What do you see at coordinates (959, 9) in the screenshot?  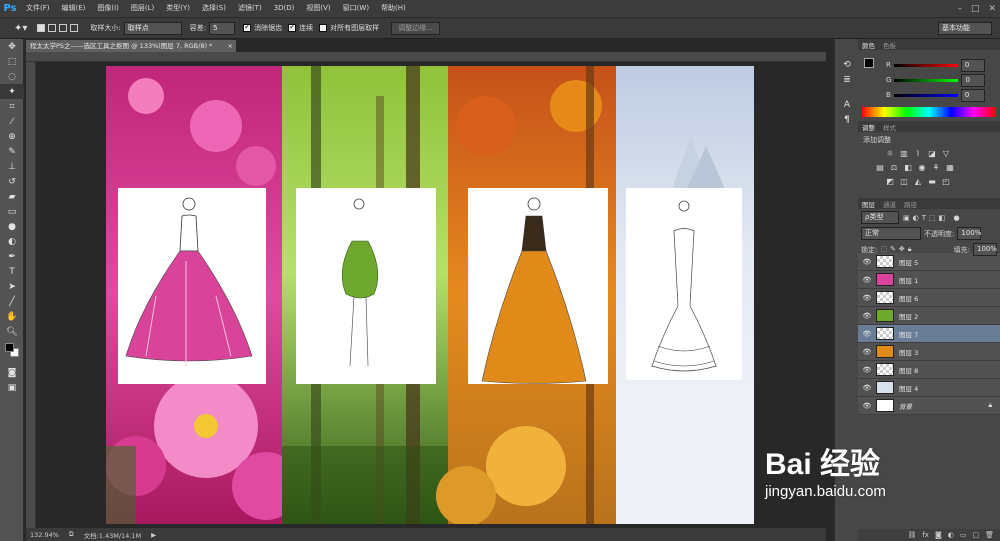 I see `minimize-icon: –` at bounding box center [959, 9].